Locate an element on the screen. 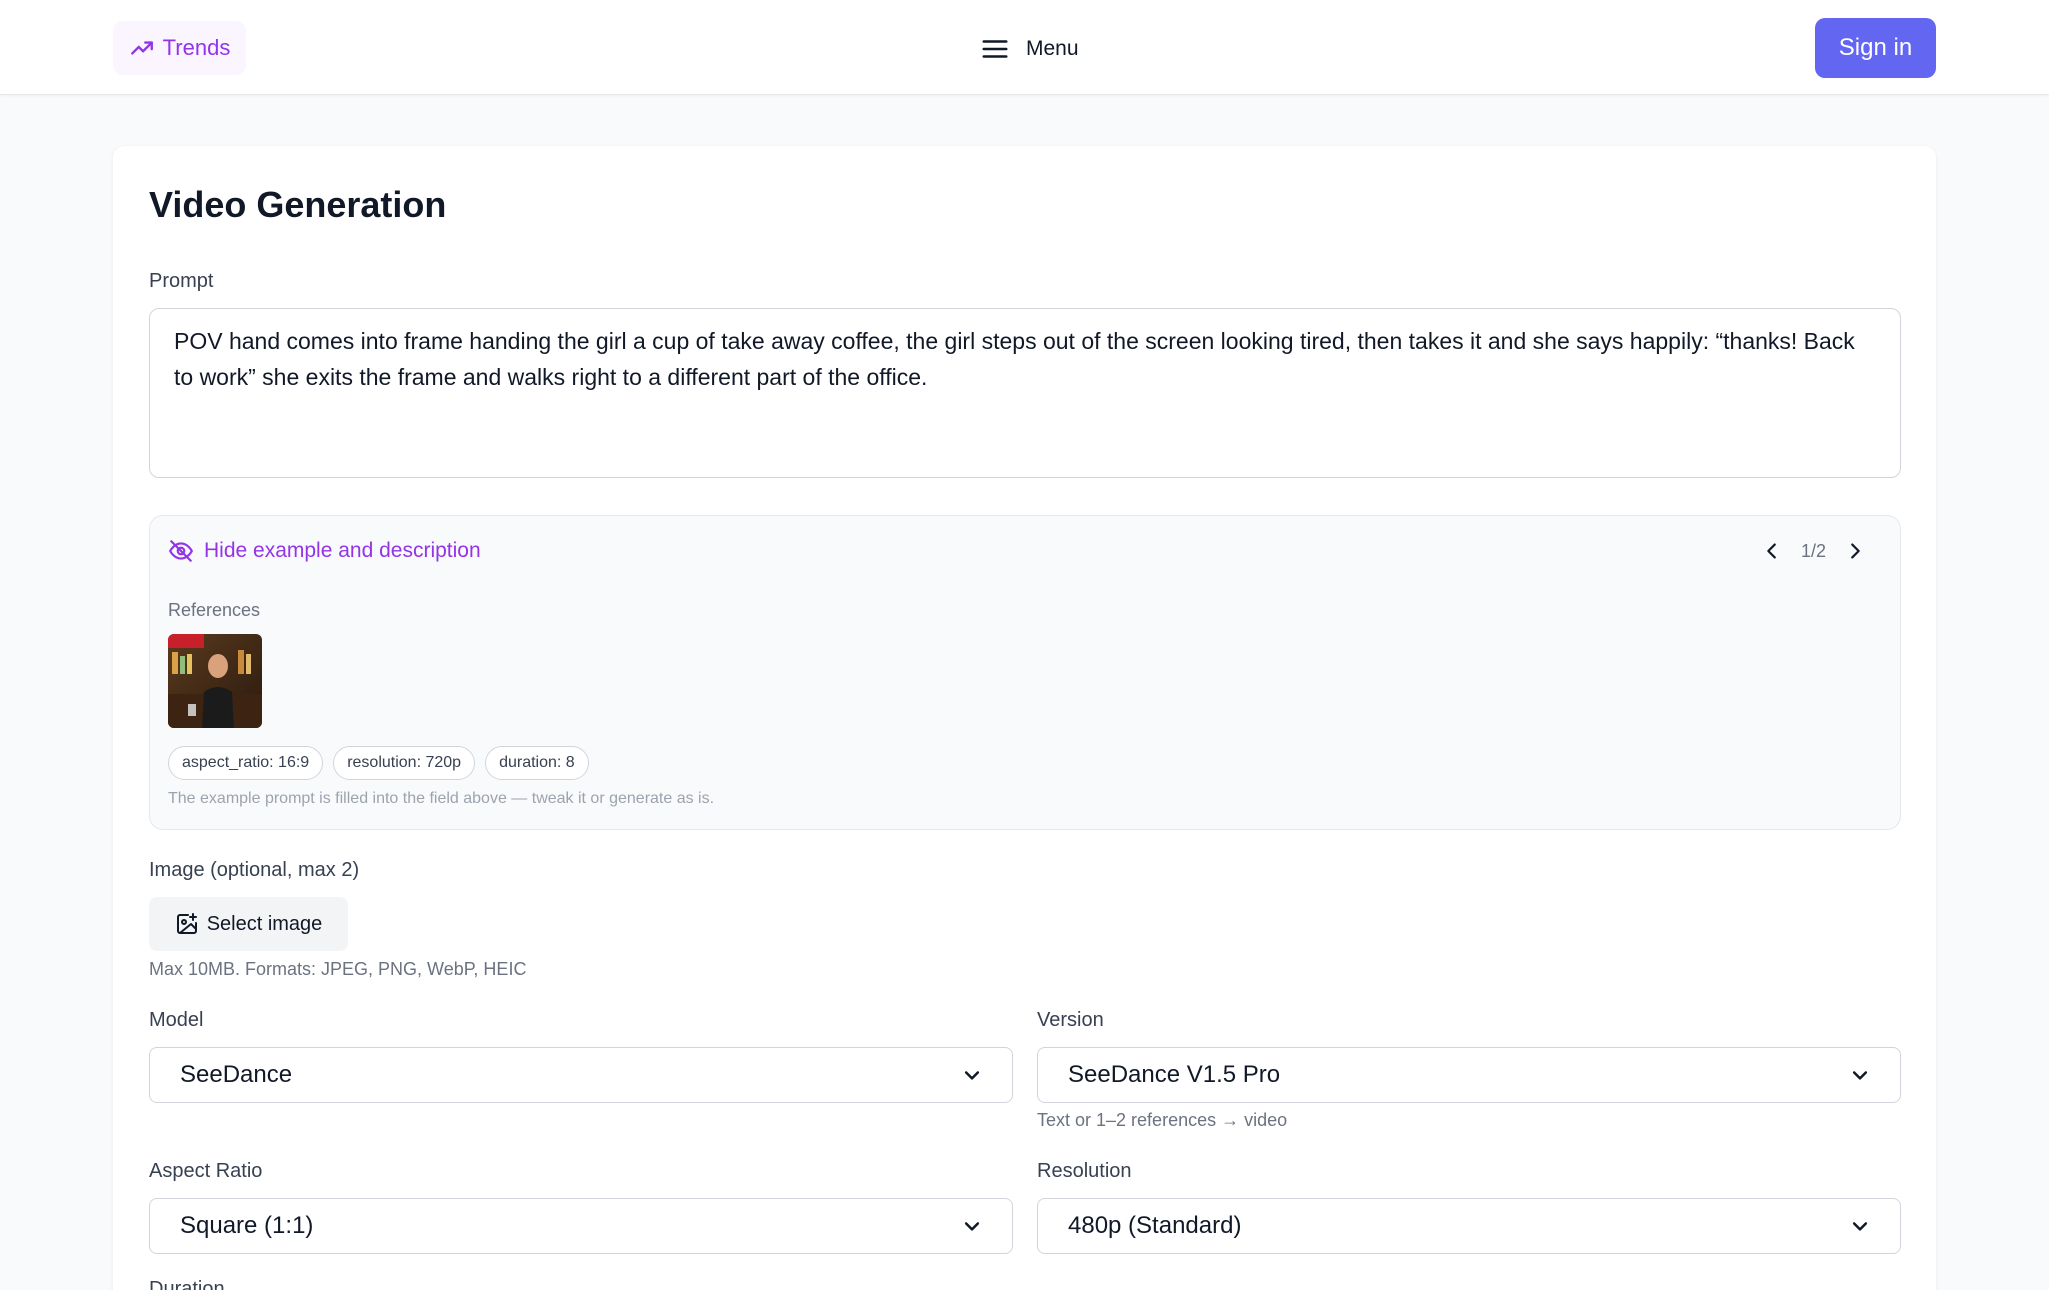 Image resolution: width=2049 pixels, height=1290 pixels. resolution-select-value: 480p (Standard) is located at coordinates (1155, 1225).